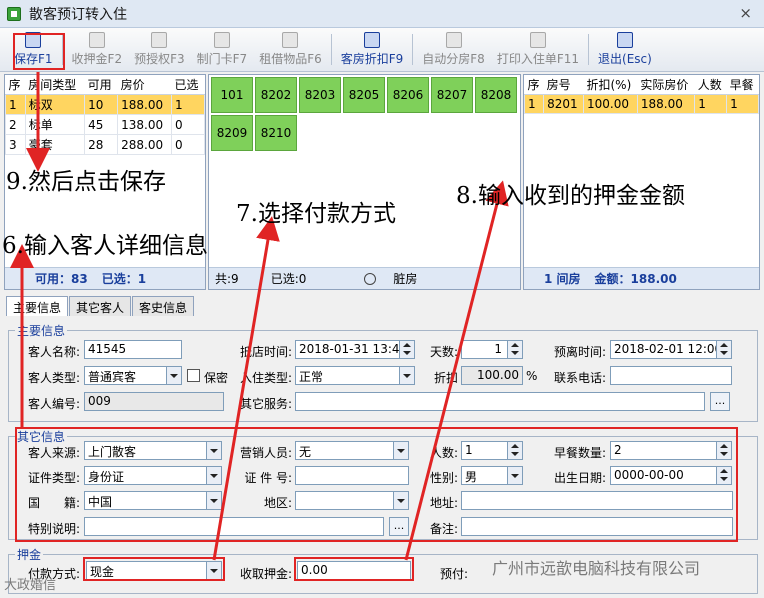 Image resolution: width=764 pixels, height=598 pixels. Describe the element at coordinates (579, 378) in the screenshot. I see `phone-label: 联系电话:` at that location.